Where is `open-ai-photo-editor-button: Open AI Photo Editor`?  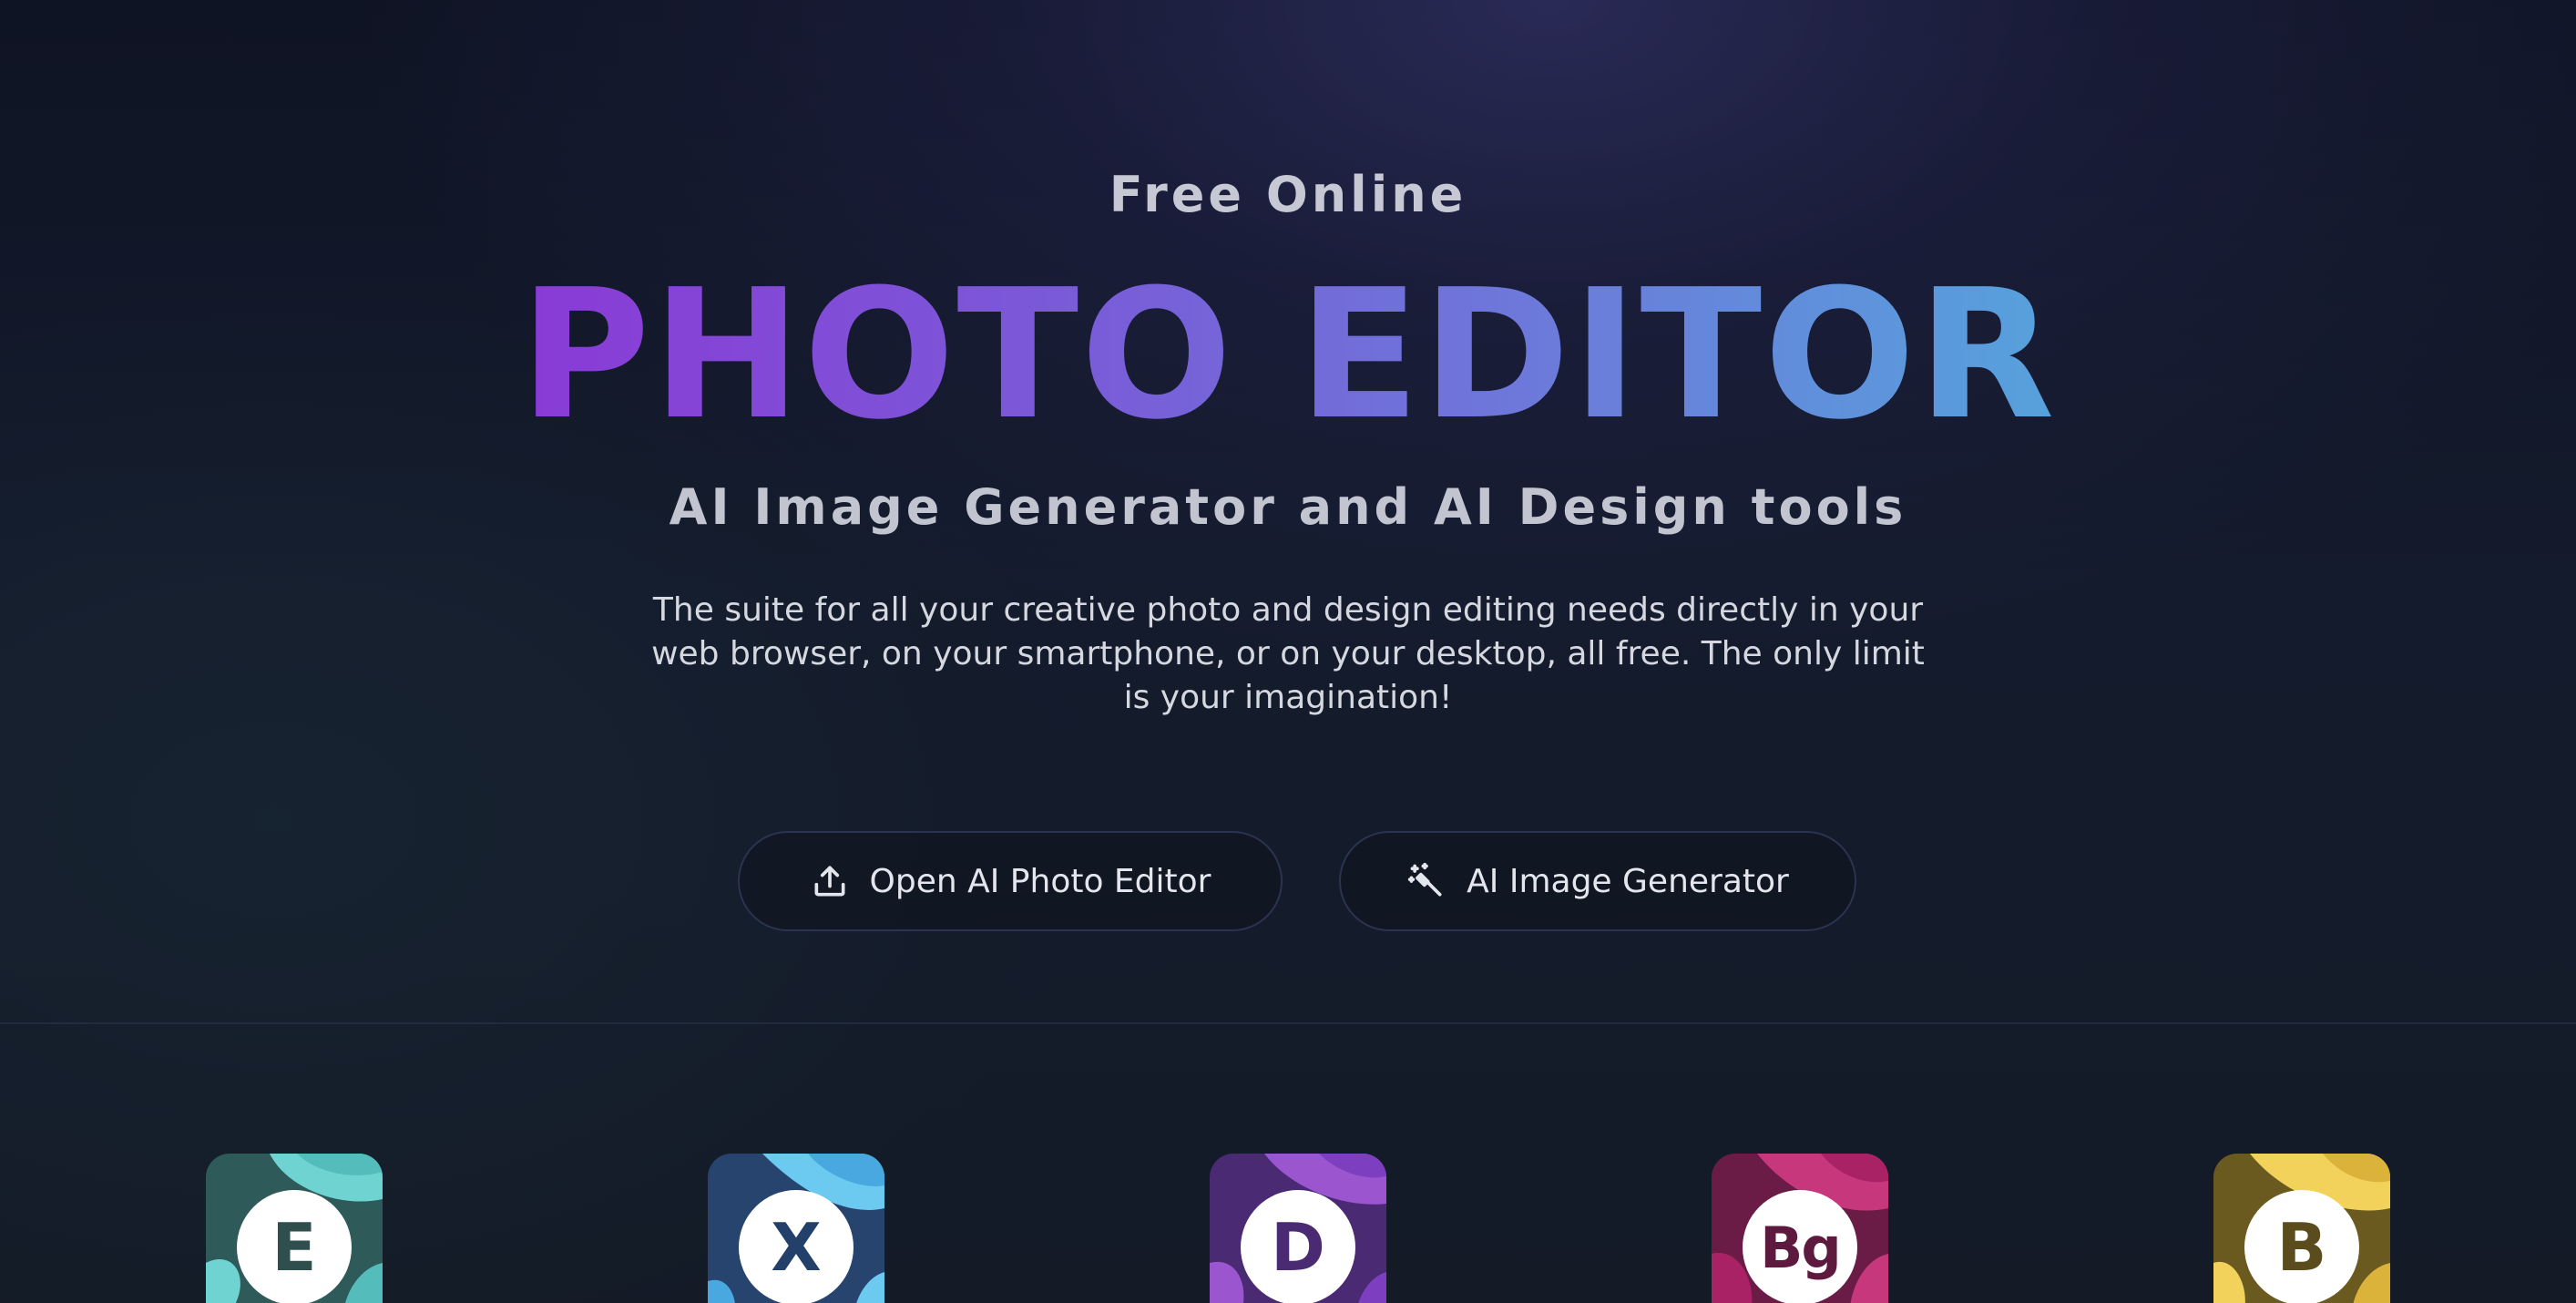 open-ai-photo-editor-button: Open AI Photo Editor is located at coordinates (1011, 881).